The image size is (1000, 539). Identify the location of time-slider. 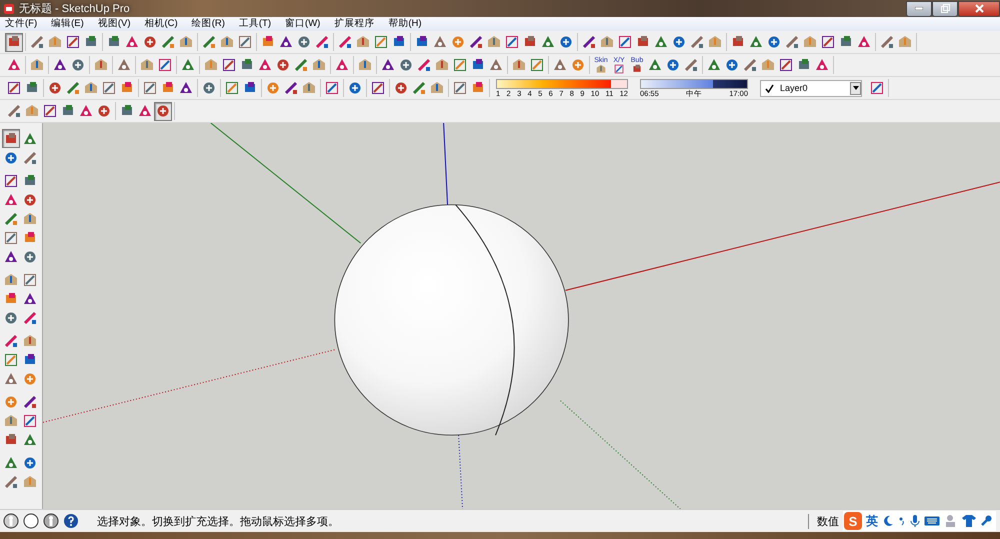
(694, 83).